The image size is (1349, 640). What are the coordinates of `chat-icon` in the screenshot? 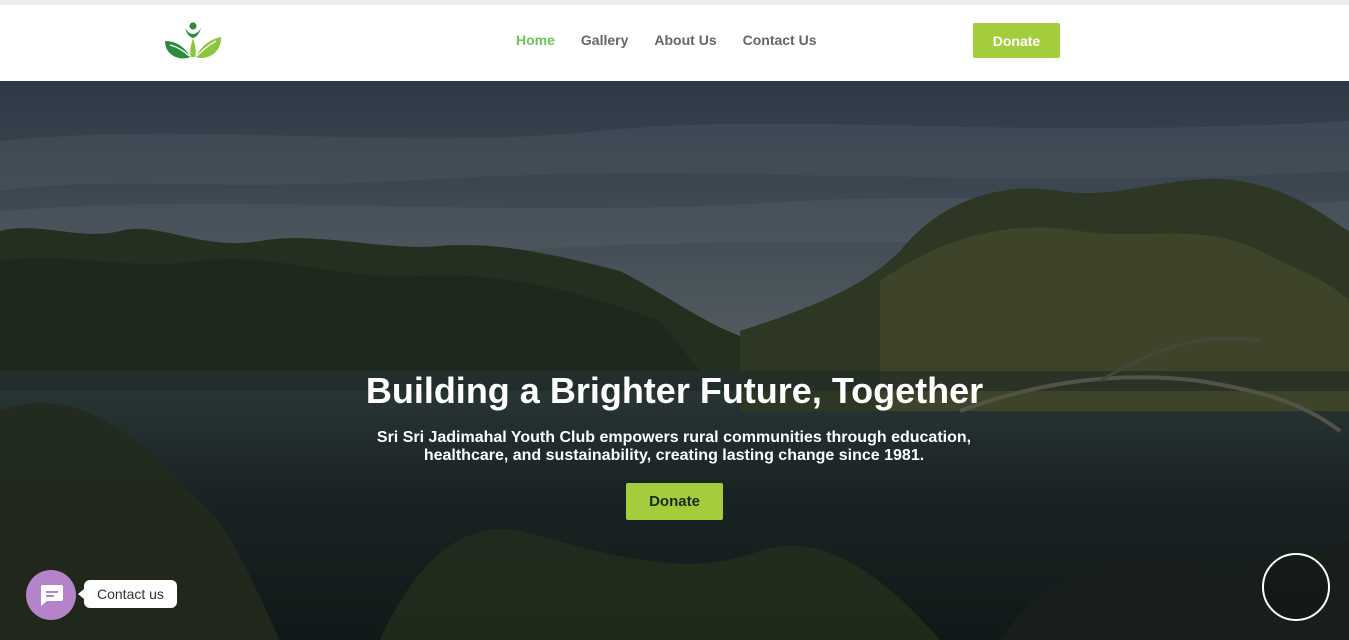 It's located at (52, 595).